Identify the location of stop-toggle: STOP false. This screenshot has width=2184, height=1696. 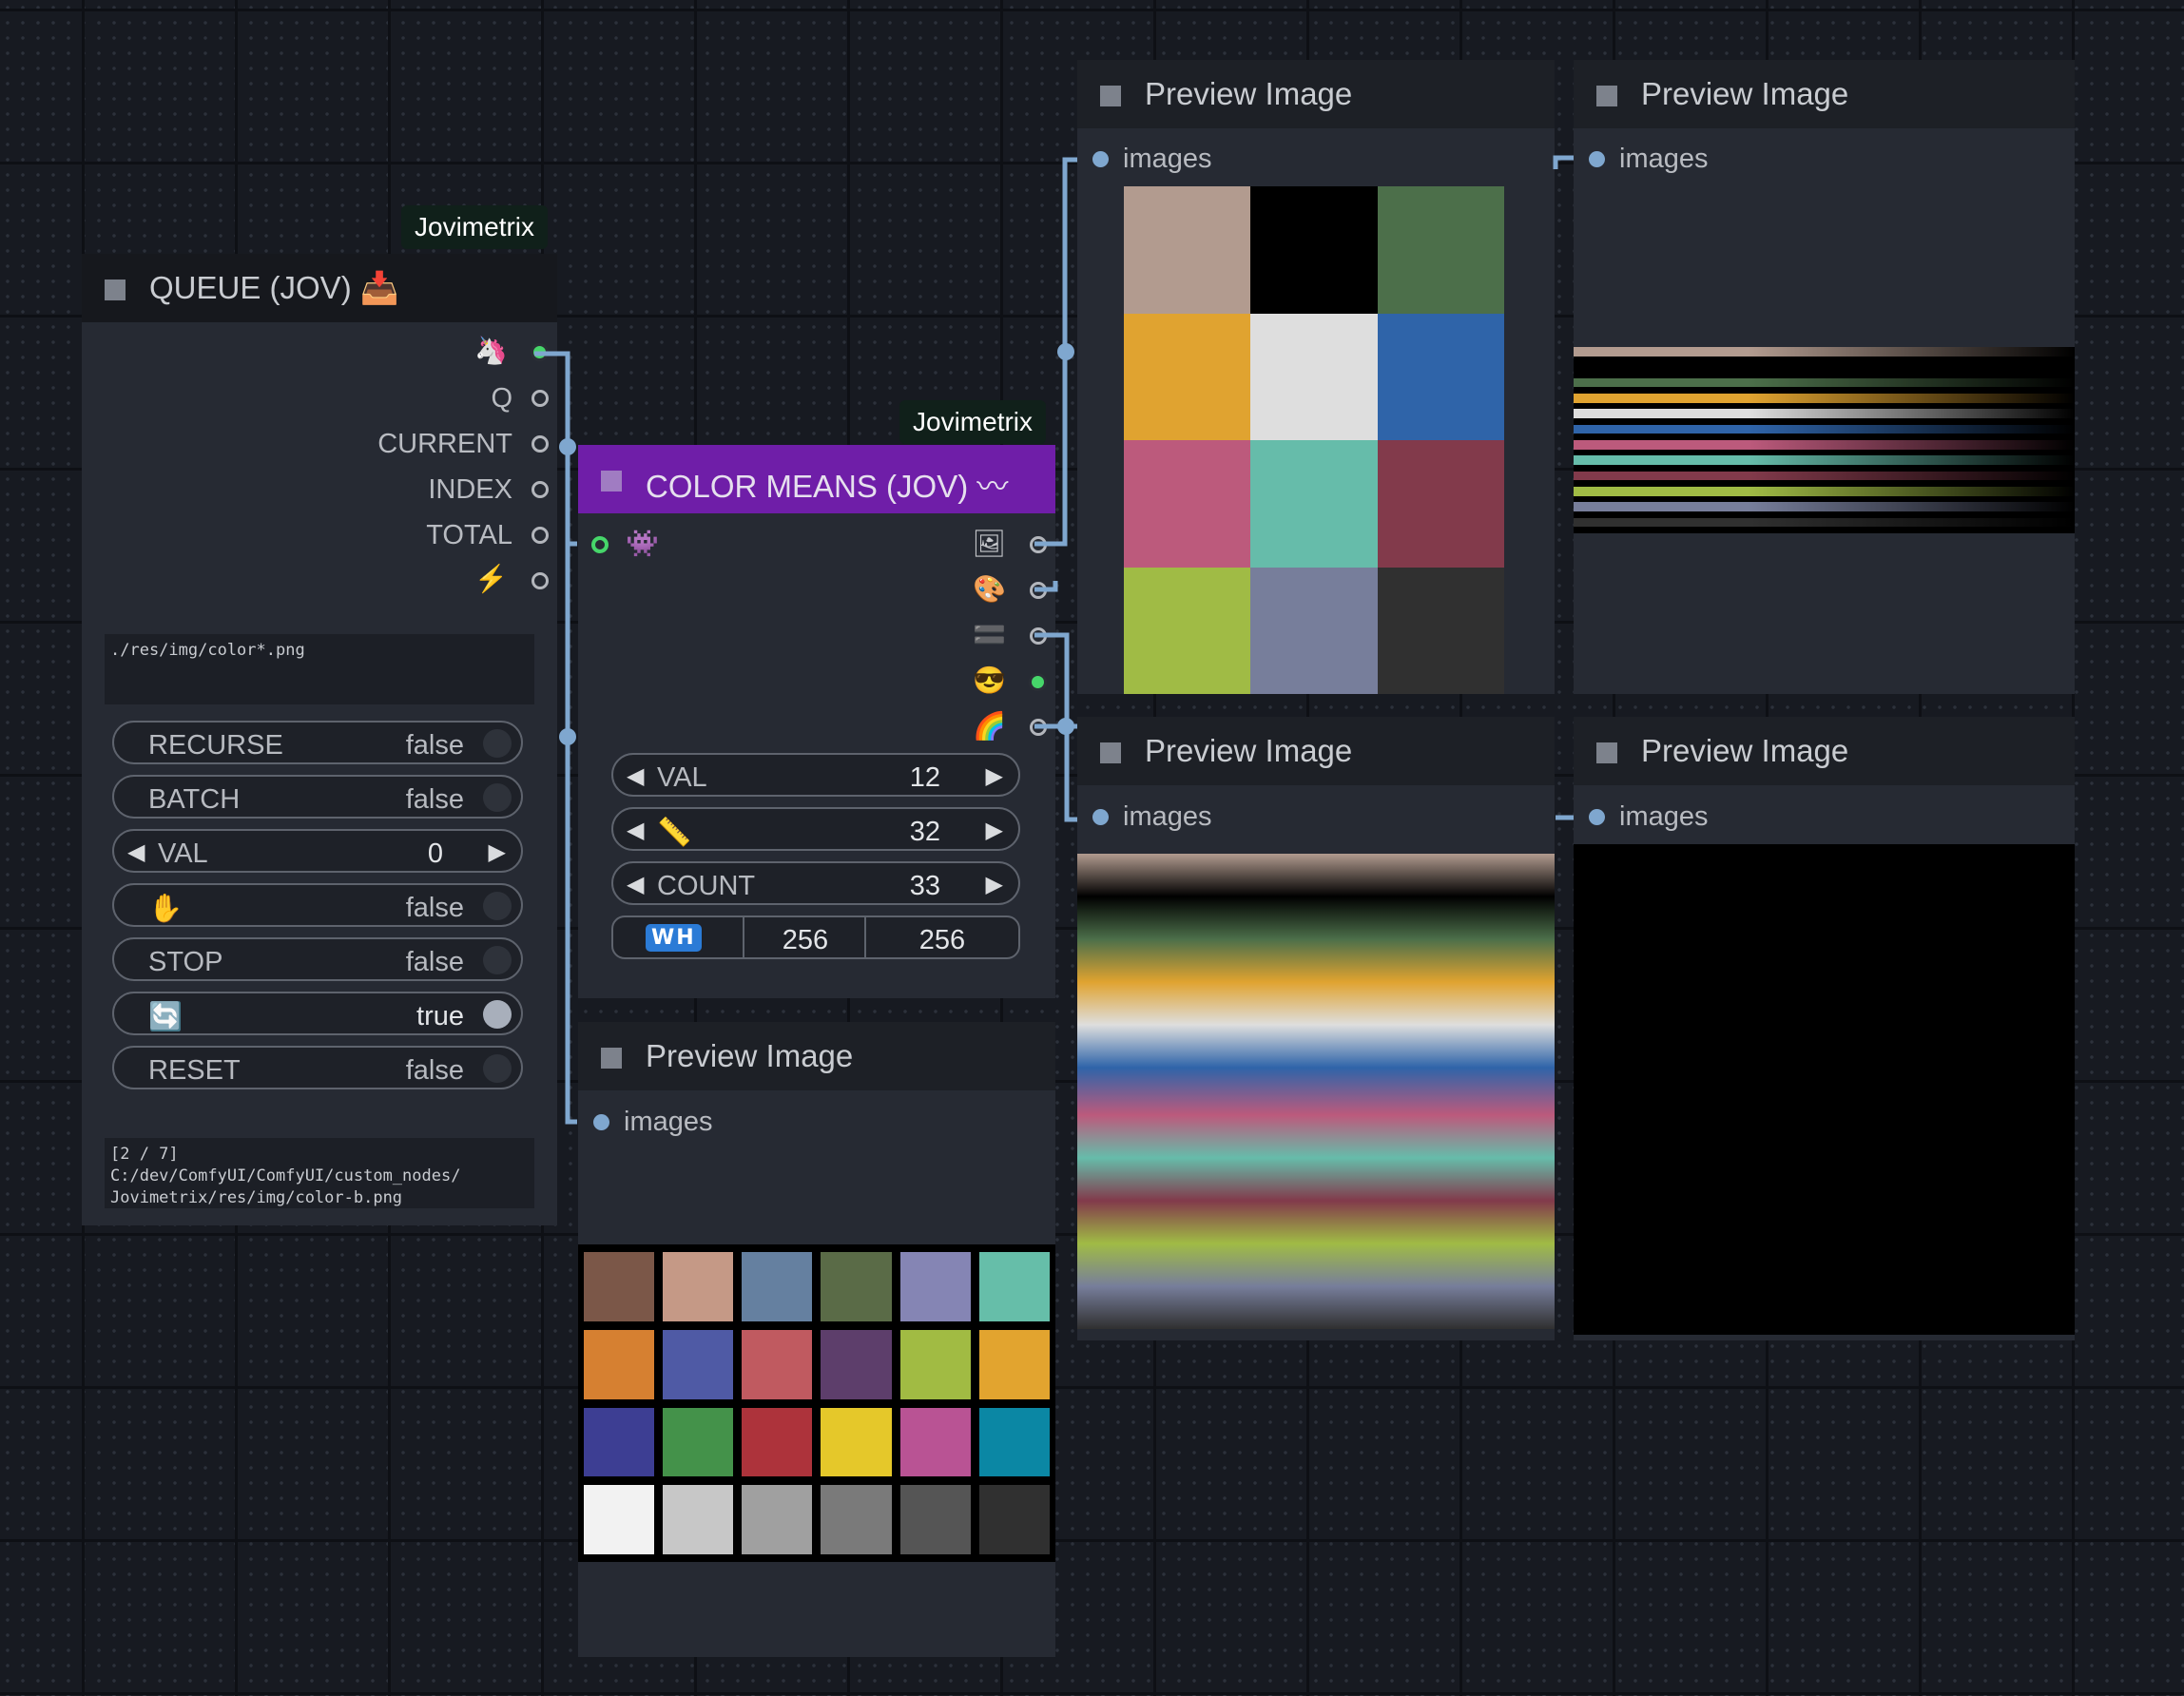
(317, 959).